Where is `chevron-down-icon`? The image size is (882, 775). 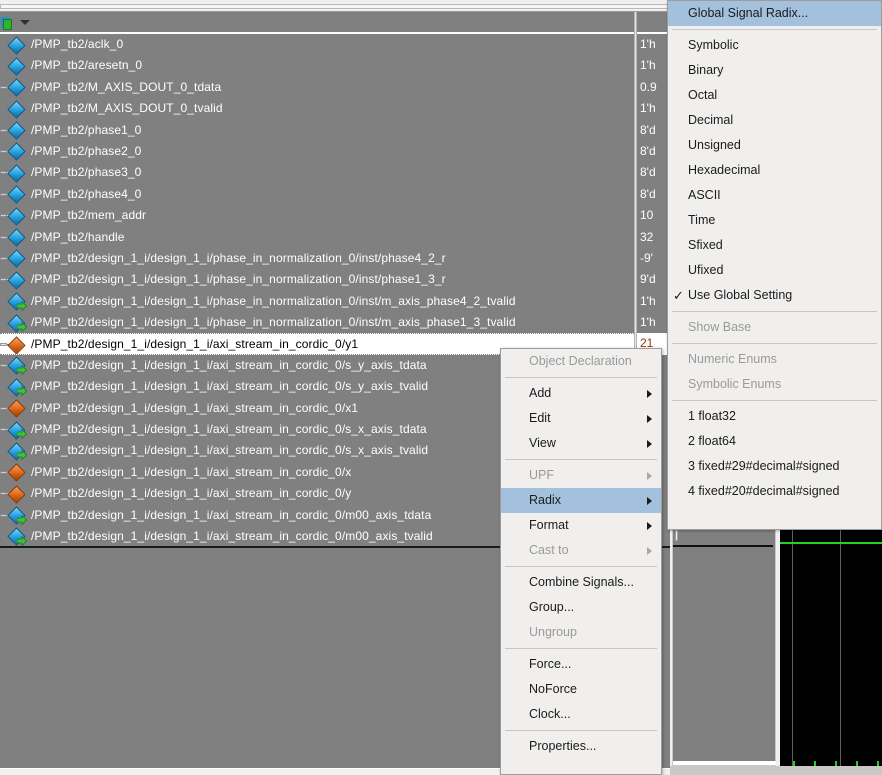
chevron-down-icon is located at coordinates (25, 22).